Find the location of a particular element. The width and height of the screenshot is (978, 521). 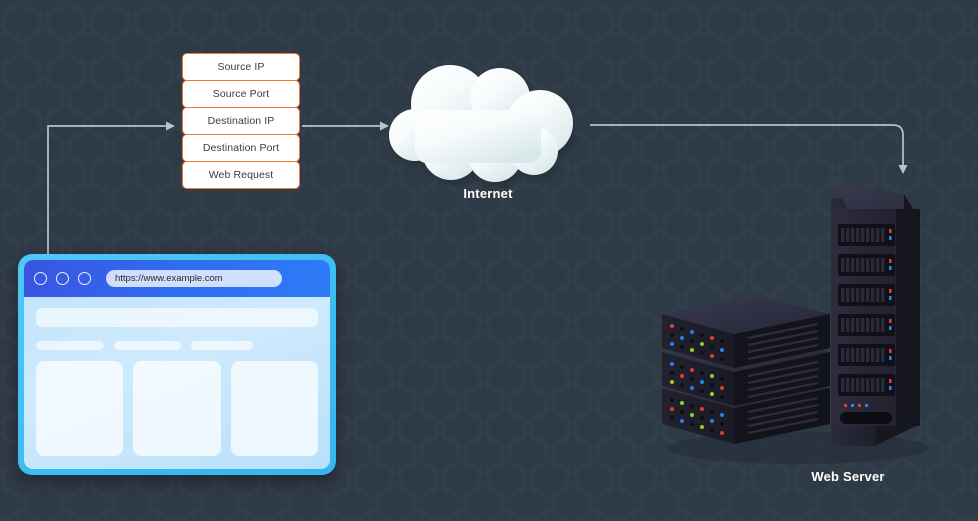

packet-field-label: Destination Port is located at coordinates (241, 148).